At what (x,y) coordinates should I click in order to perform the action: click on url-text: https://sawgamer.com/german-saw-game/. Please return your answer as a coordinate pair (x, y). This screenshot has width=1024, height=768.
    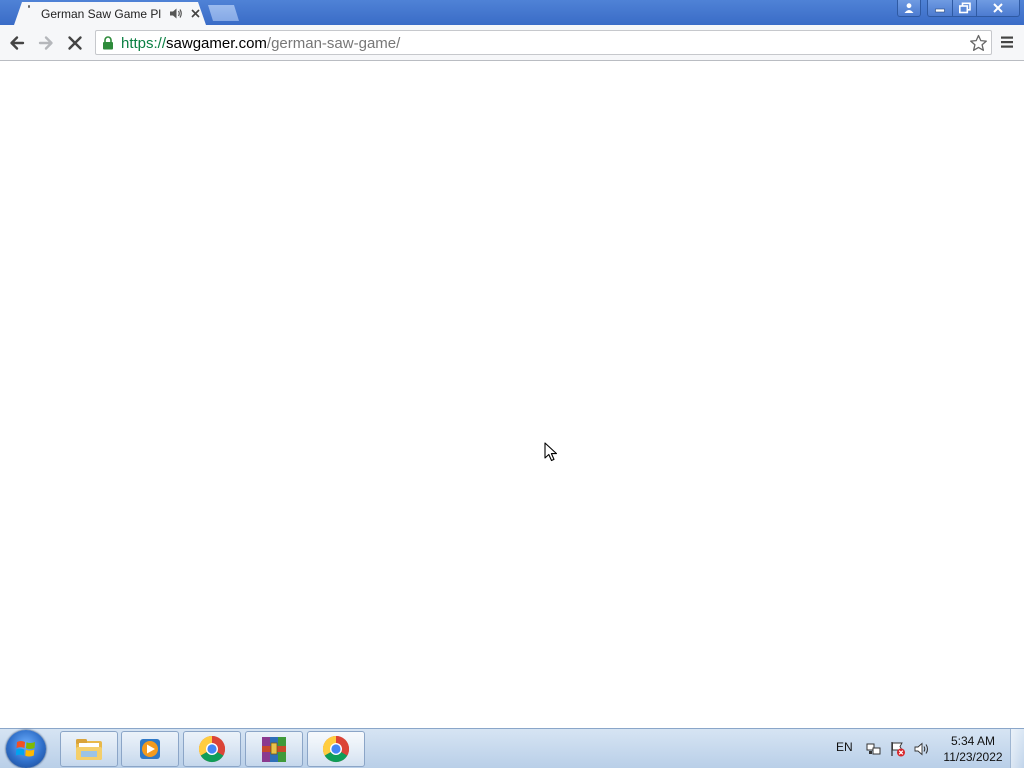
    Looking at the image, I should click on (260, 43).